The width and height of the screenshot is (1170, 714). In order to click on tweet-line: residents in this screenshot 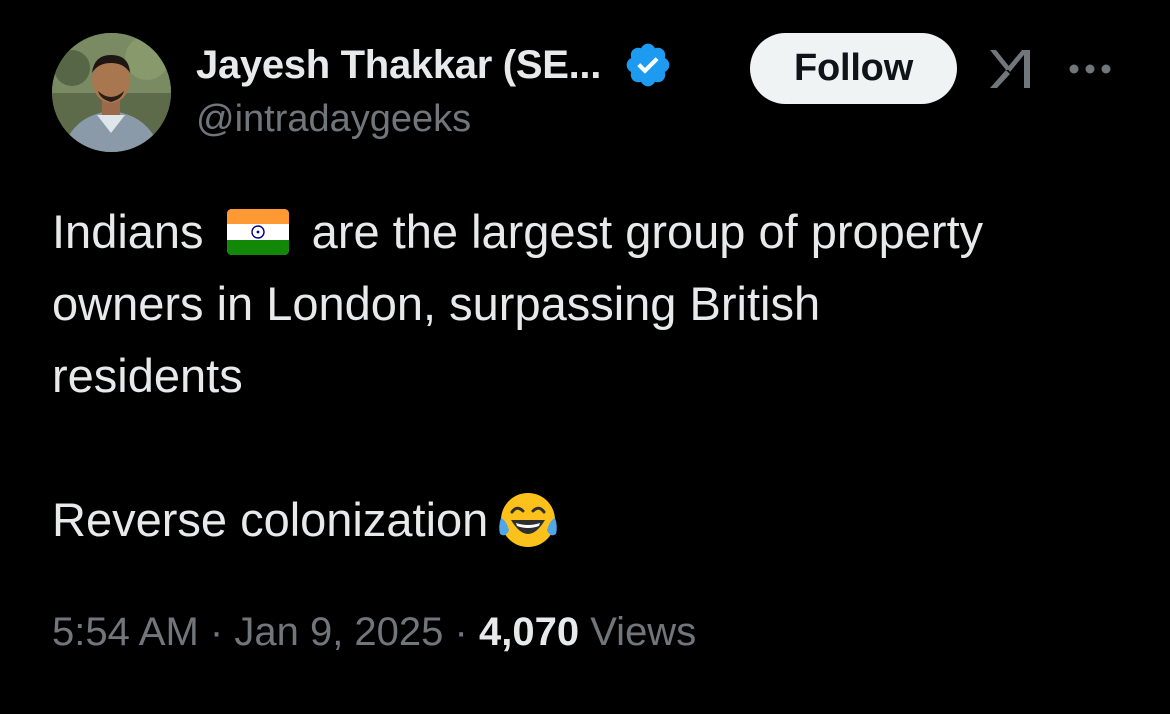, I will do `click(147, 375)`.